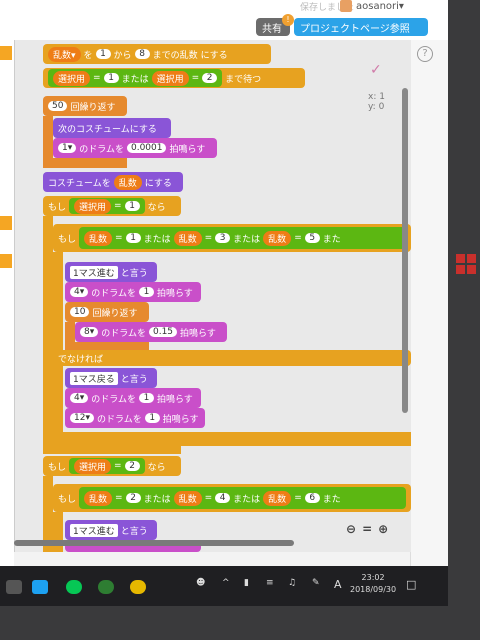 The width and height of the screenshot is (480, 640). Describe the element at coordinates (146, 148) in the screenshot. I see `number-input: 0.0001` at that location.